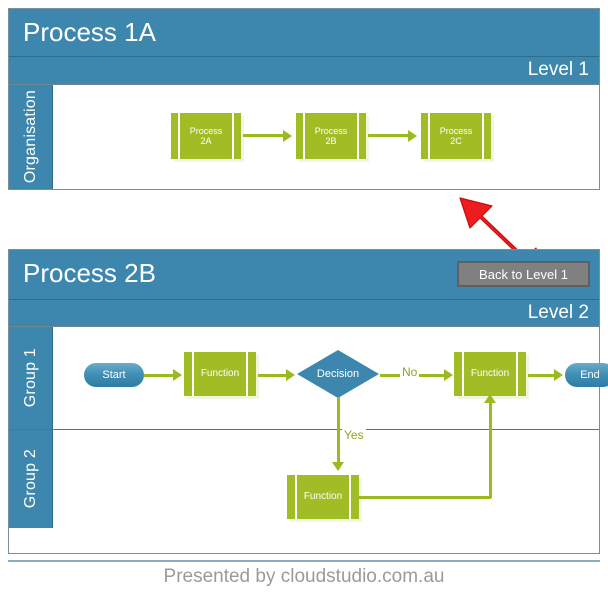 The image size is (608, 593). Describe the element at coordinates (338, 466) in the screenshot. I see `arrowhead-yes-to-function3` at that location.